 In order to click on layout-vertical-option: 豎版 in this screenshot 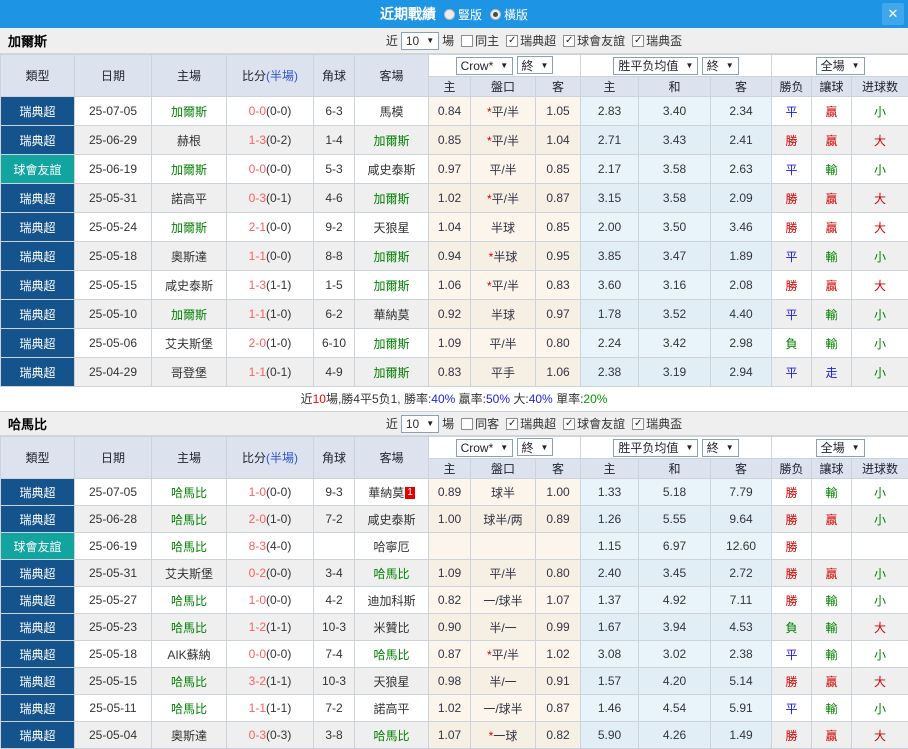, I will do `click(462, 14)`.